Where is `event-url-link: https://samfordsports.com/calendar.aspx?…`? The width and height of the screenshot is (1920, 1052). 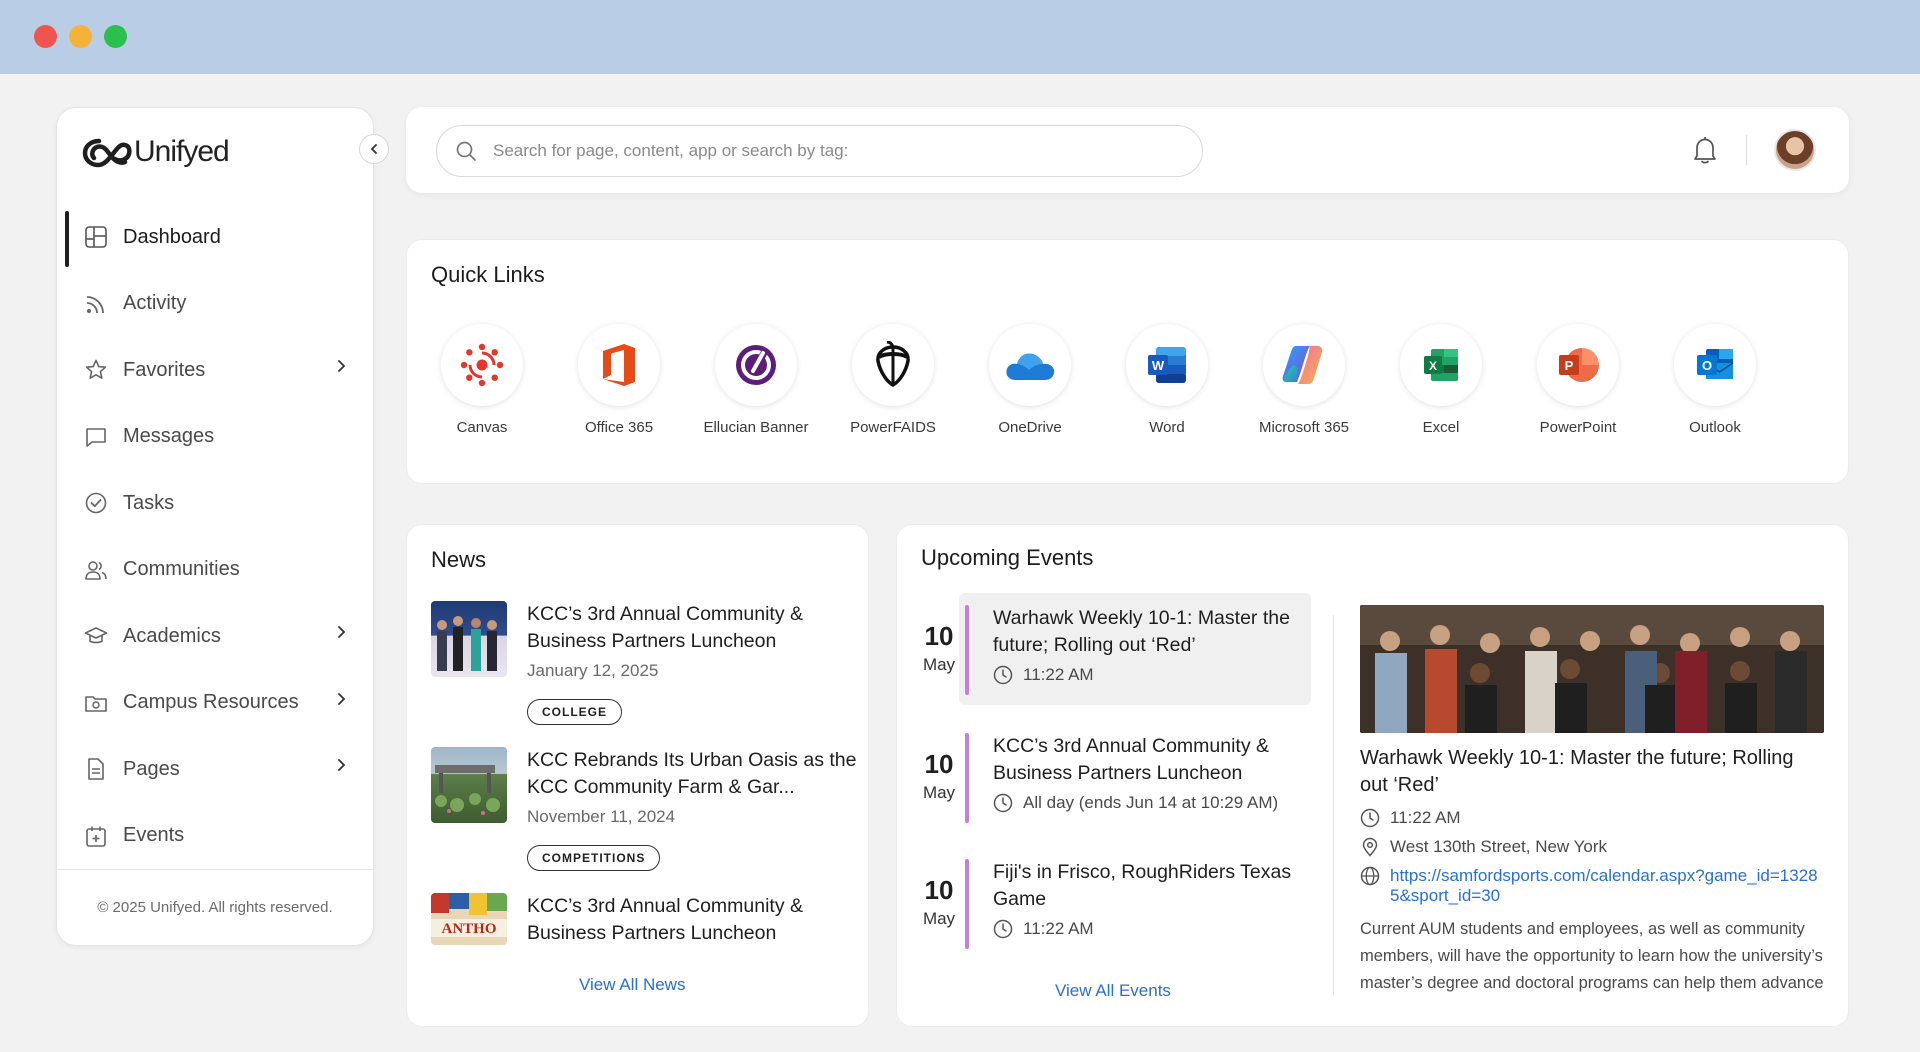
event-url-link: https://samfordsports.com/calendar.aspx?… is located at coordinates (1608, 886).